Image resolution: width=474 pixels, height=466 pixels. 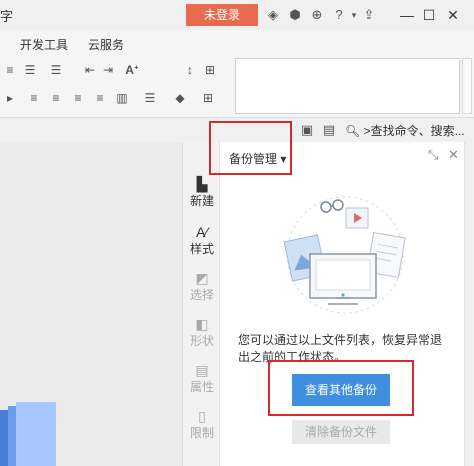 I want to click on panel-scrollbar, so click(x=469, y=304).